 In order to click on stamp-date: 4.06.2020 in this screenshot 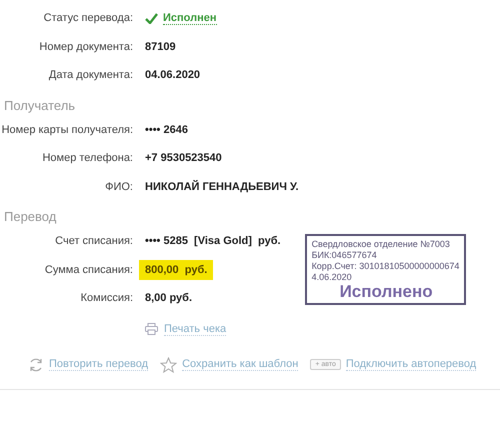, I will do `click(332, 278)`.